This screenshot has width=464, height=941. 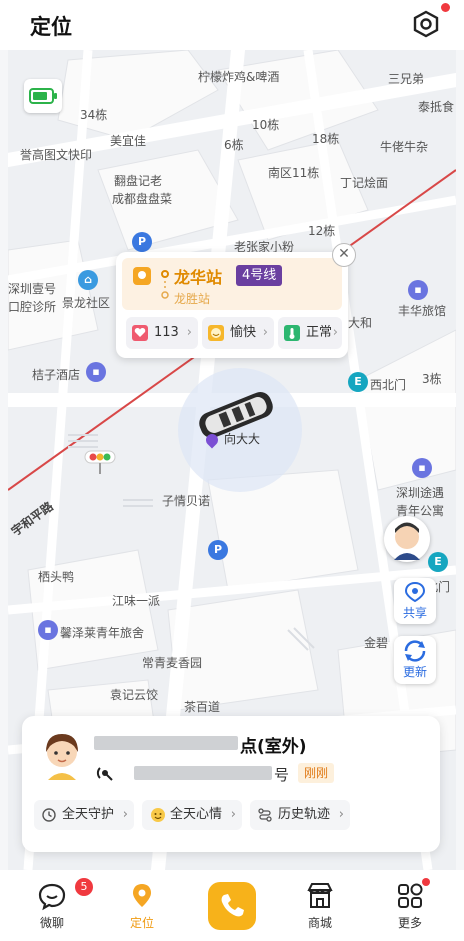 I want to click on all-day-mood-button: 全天心情 ›, so click(x=192, y=815).